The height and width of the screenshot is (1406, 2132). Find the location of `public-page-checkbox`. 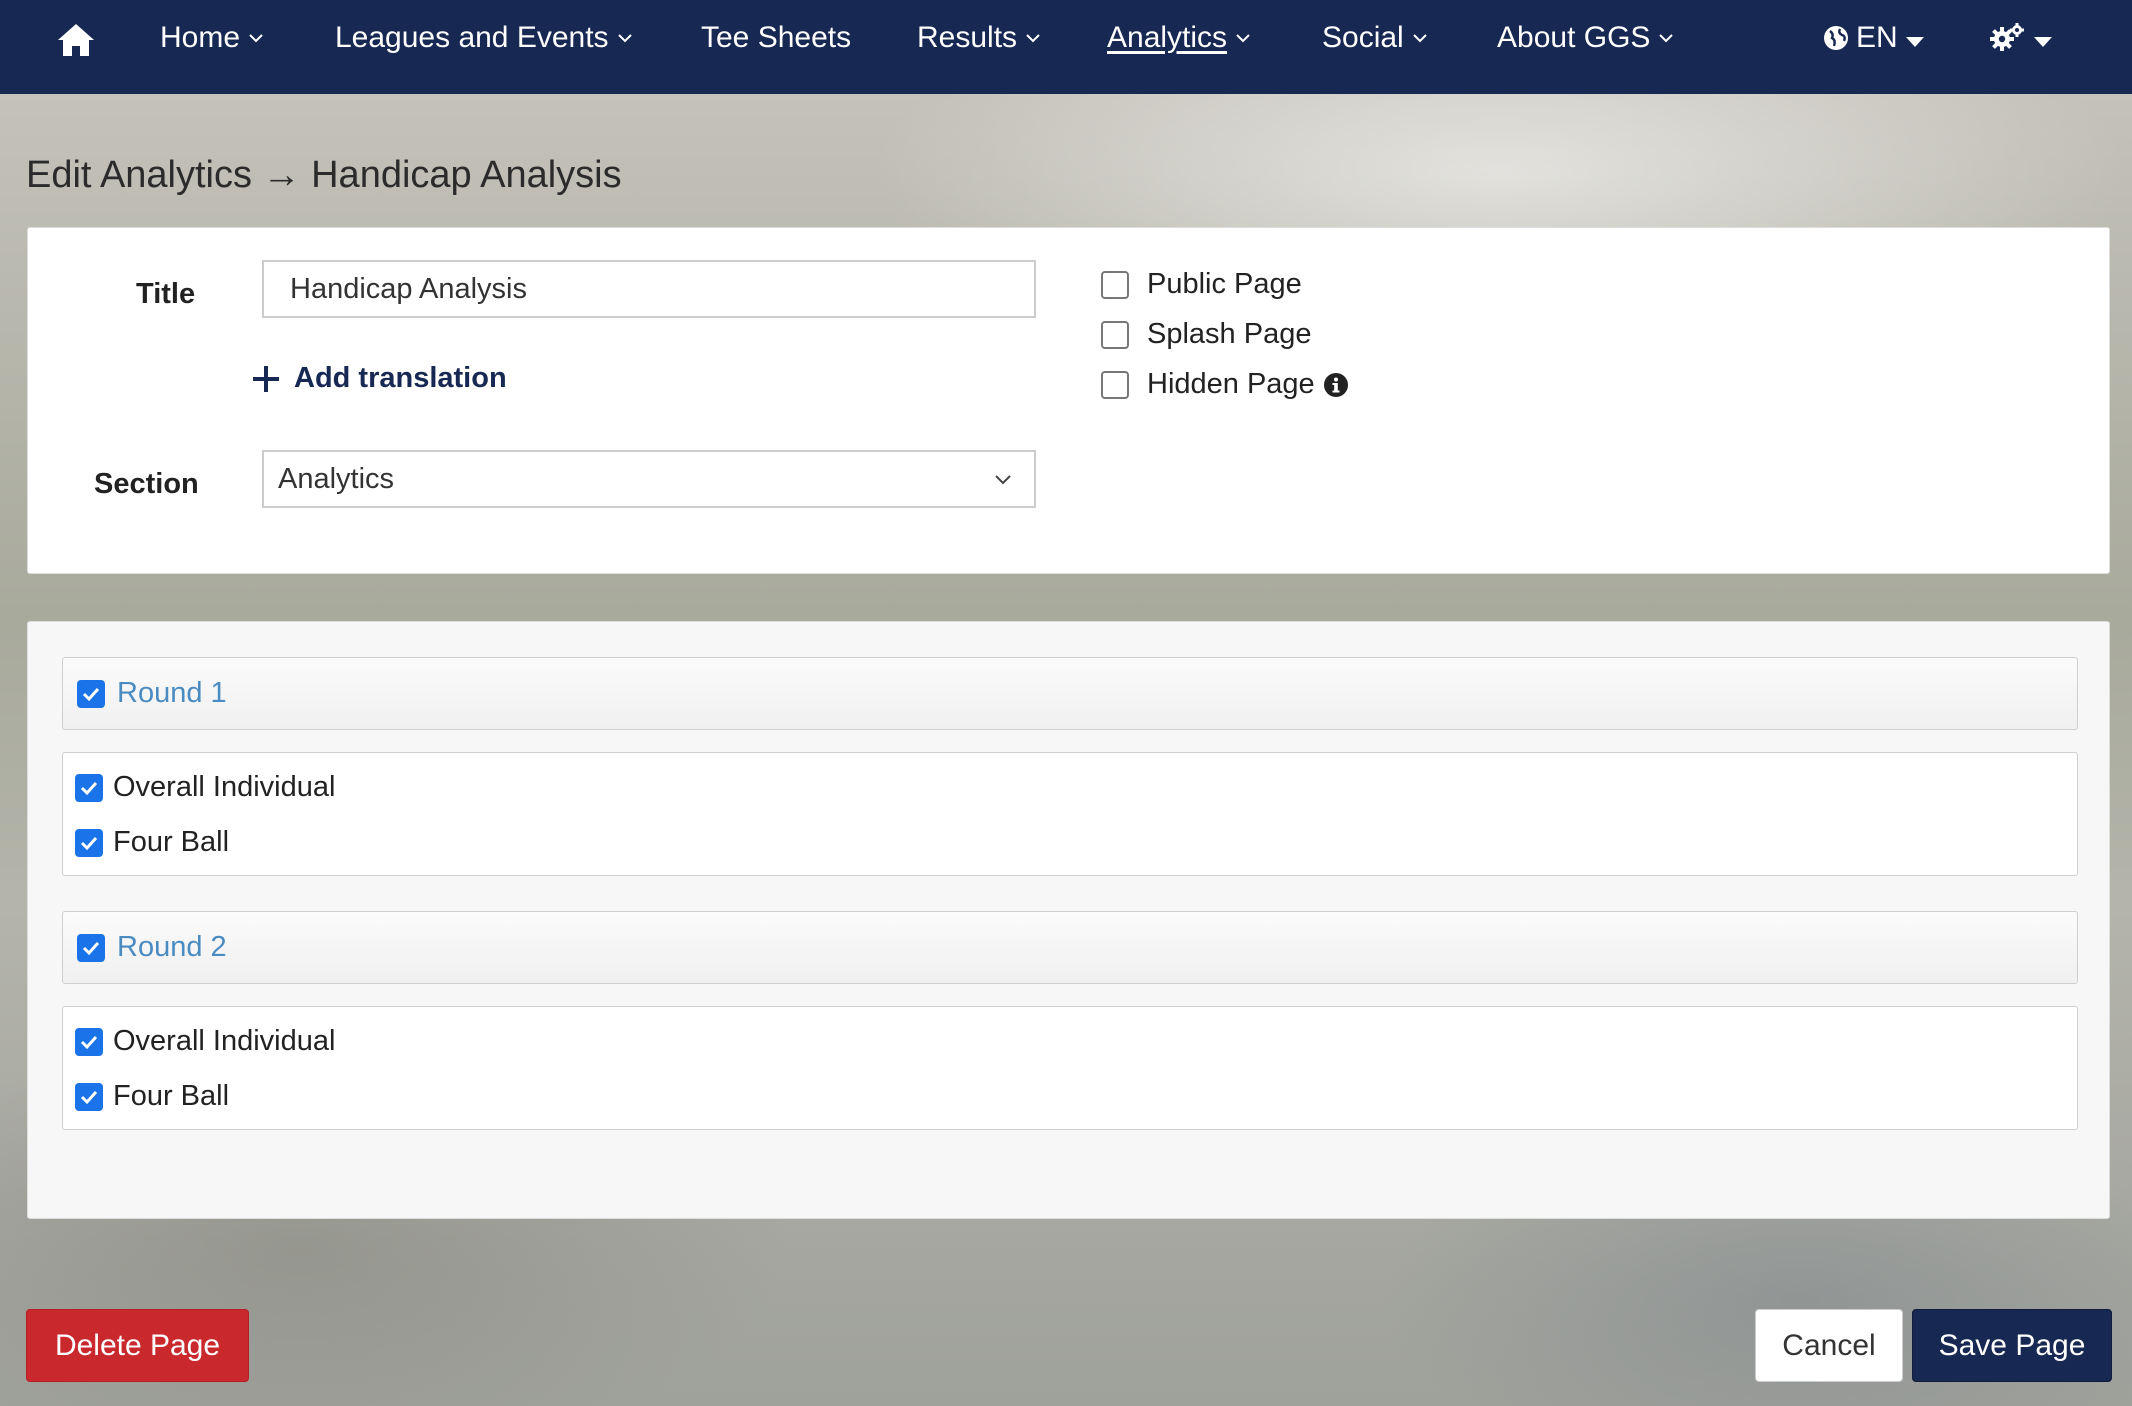

public-page-checkbox is located at coordinates (1115, 284).